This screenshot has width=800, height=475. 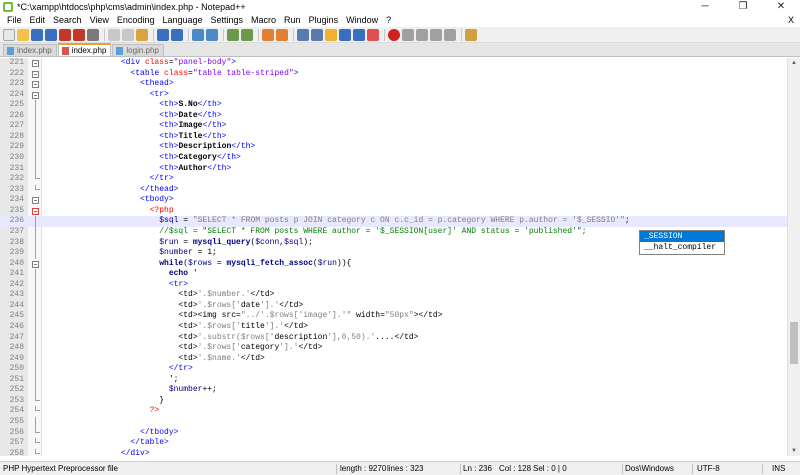 I want to click on autocomplete-item-halt-compiler: __halt_compiler, so click(x=682, y=247).